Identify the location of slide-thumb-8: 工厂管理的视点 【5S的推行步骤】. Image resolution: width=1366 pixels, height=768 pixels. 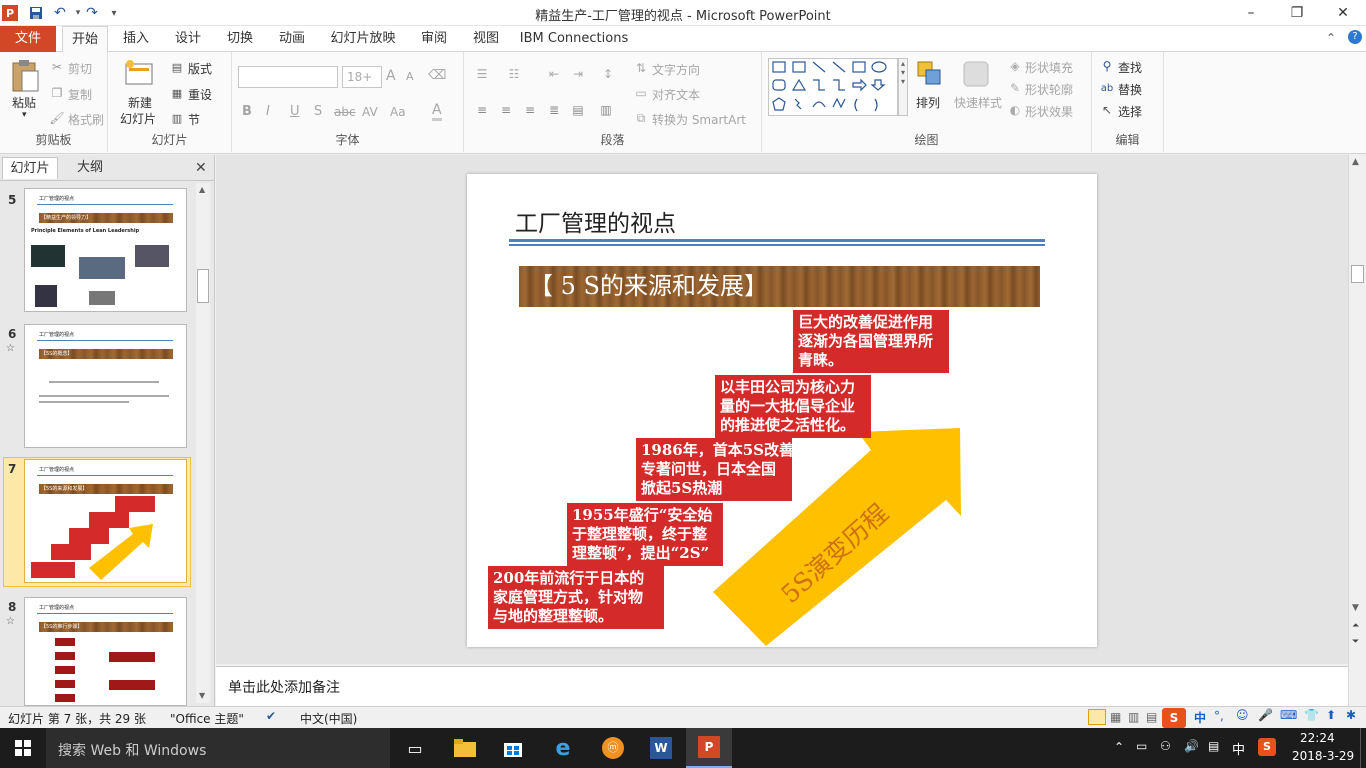
(105, 651).